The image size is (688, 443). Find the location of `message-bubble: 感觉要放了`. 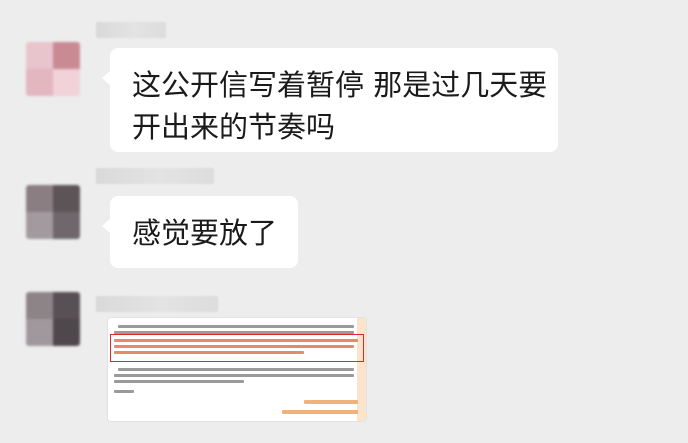

message-bubble: 感觉要放了 is located at coordinates (200, 232).